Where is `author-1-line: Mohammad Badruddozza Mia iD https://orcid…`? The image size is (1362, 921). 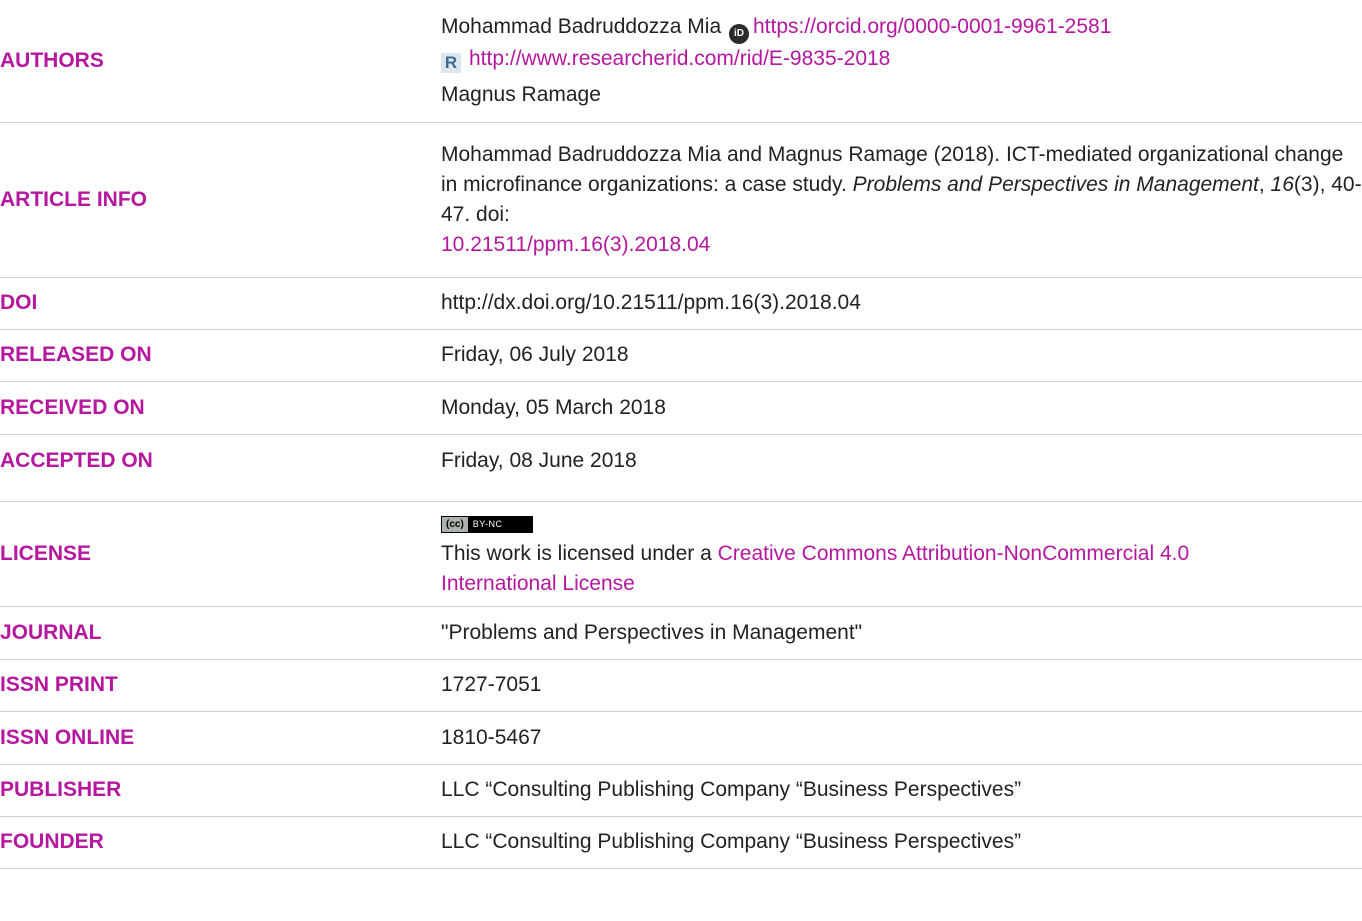 author-1-line: Mohammad Badruddozza Mia iD https://orcid… is located at coordinates (901, 28).